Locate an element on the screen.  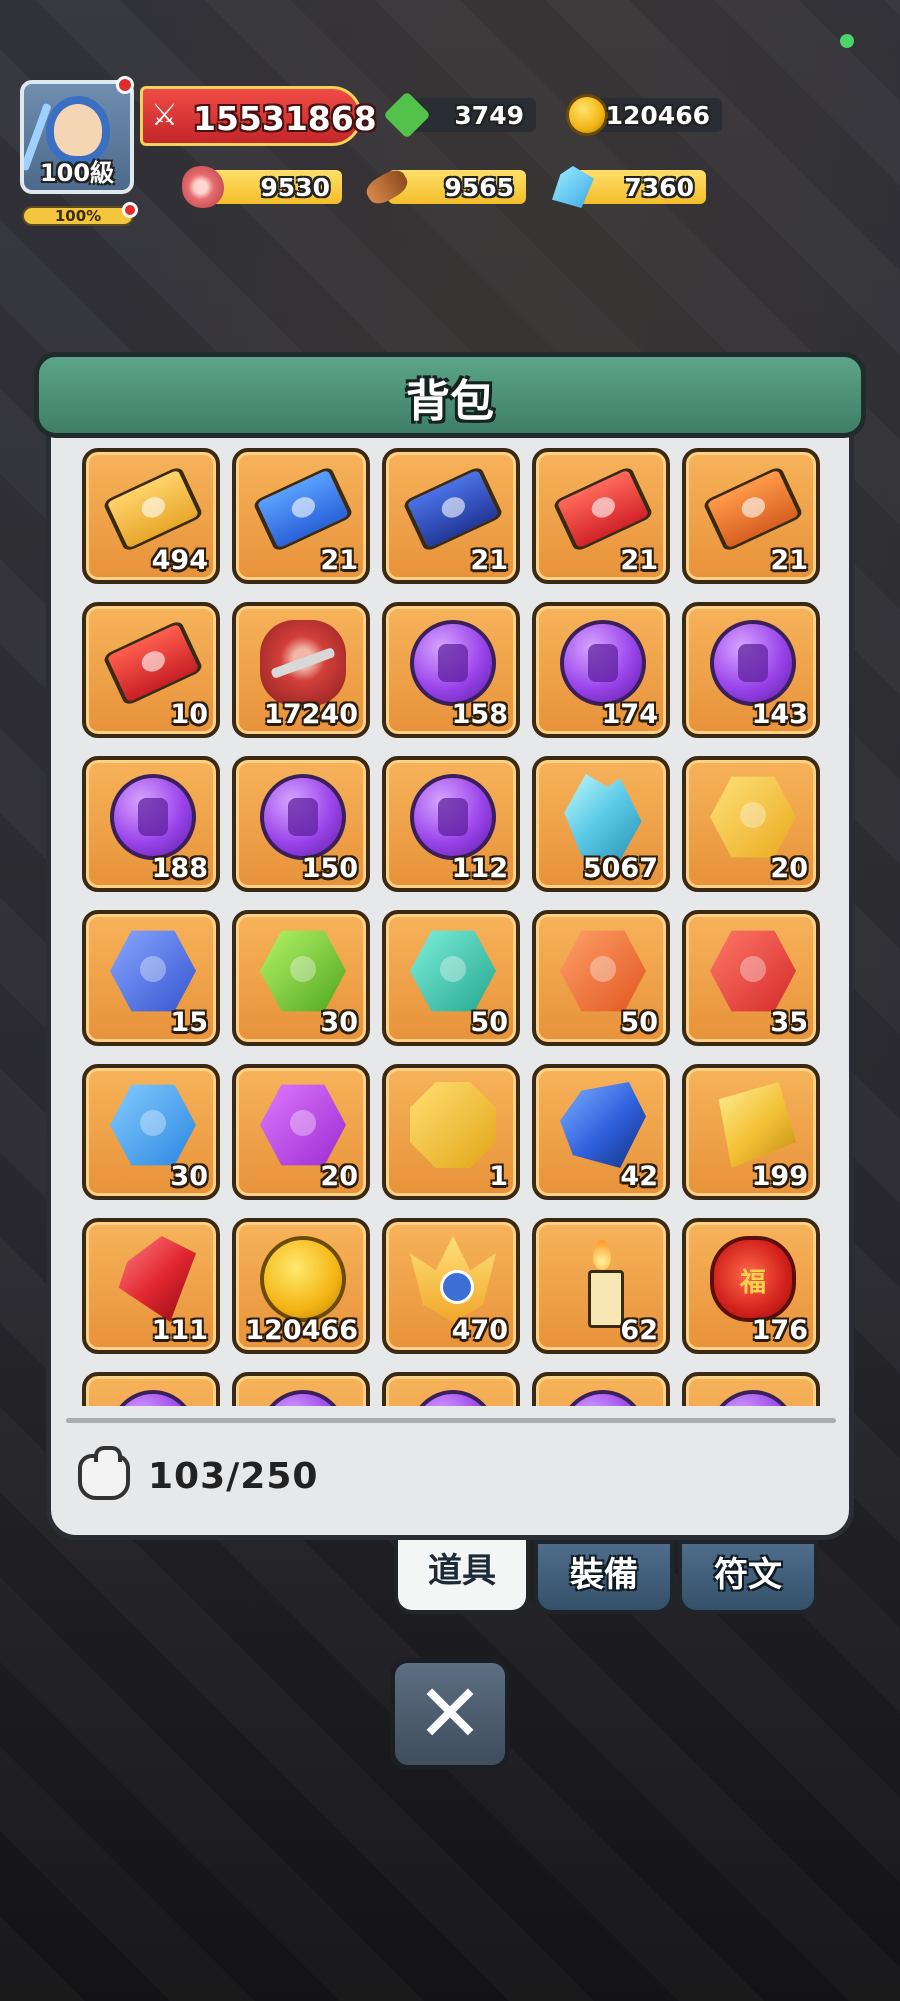
item-slot: 143 is located at coordinates (751, 670).